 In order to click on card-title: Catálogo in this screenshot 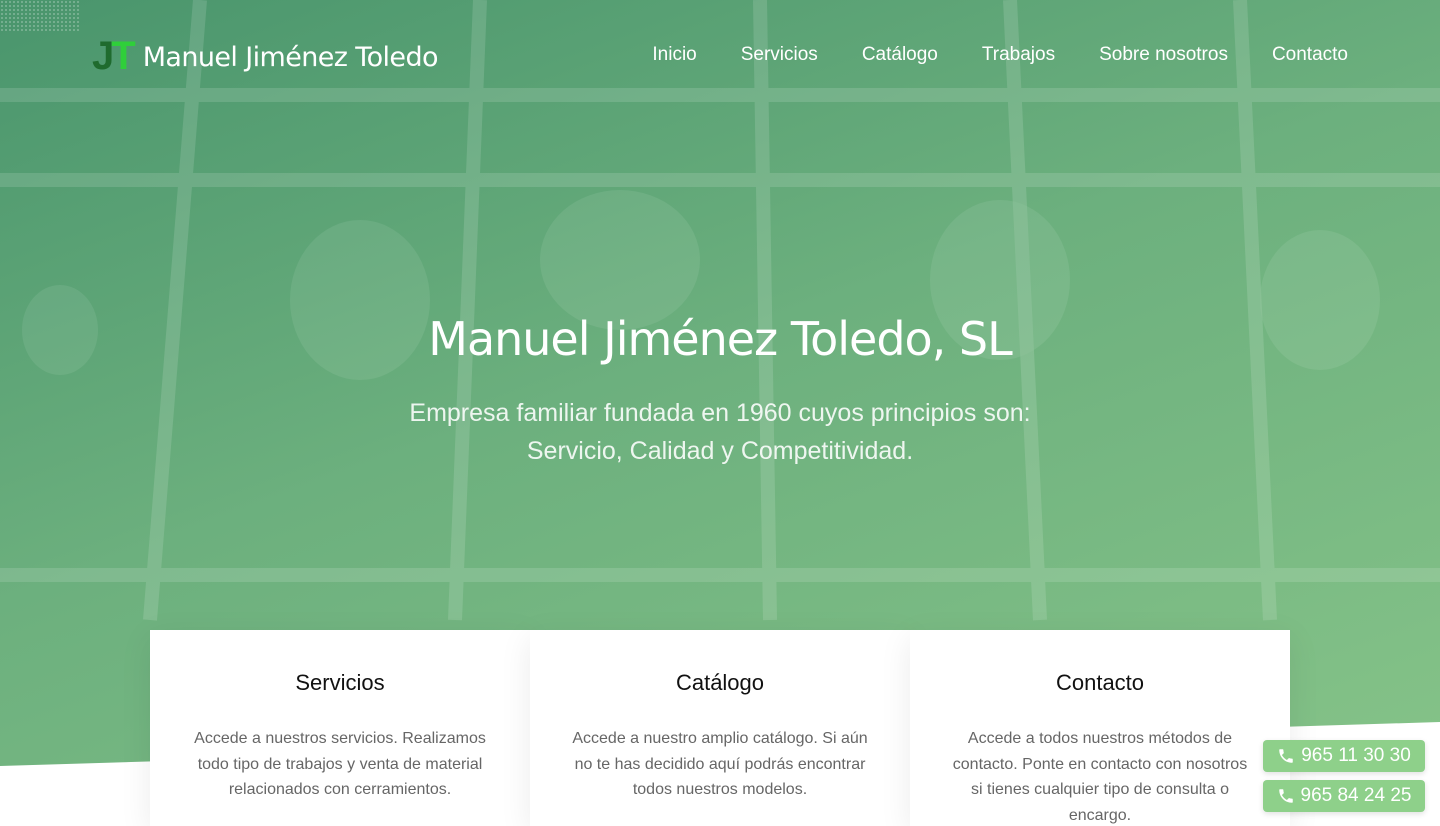, I will do `click(720, 682)`.